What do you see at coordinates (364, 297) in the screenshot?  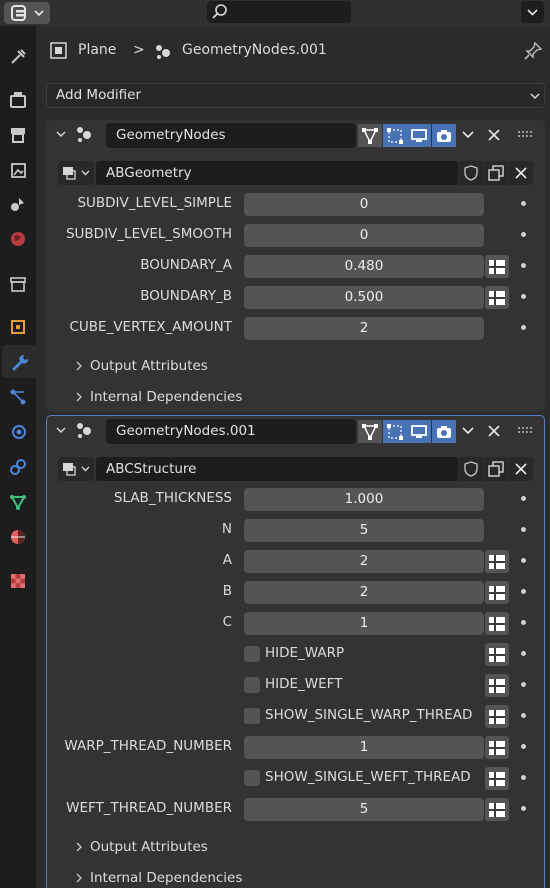 I see `number-field: 0.500` at bounding box center [364, 297].